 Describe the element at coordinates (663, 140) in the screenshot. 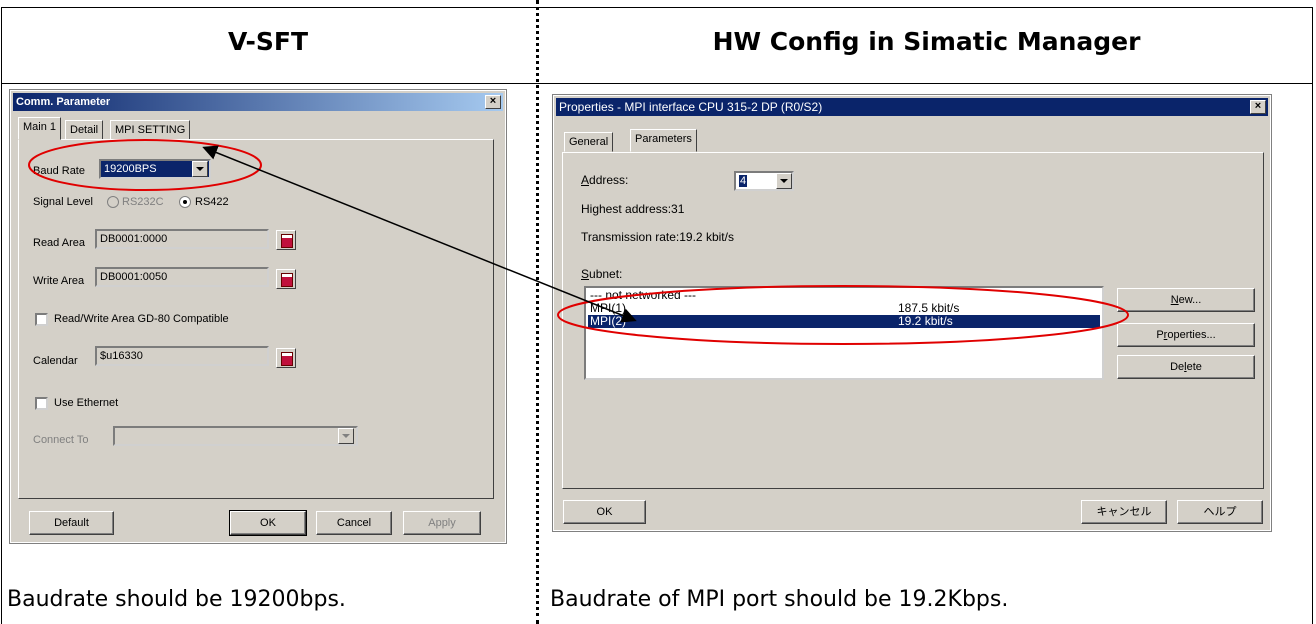

I see `tab-parameters: Parameters` at that location.